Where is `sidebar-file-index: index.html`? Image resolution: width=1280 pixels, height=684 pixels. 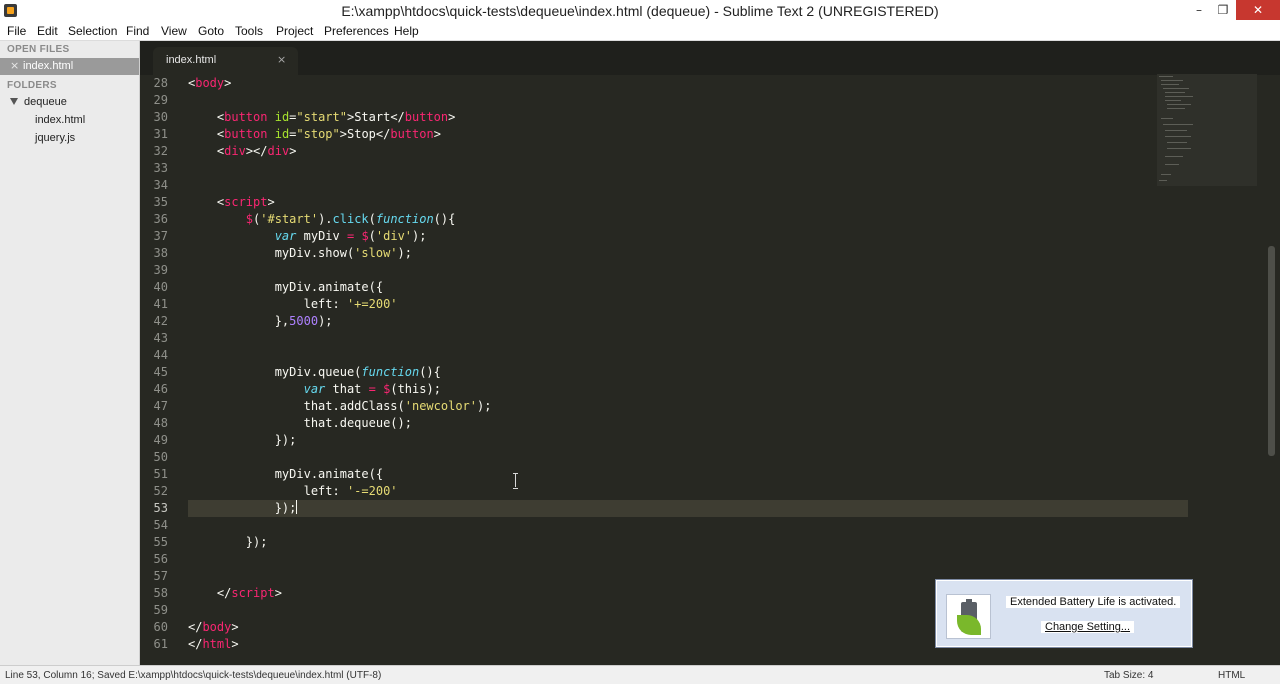
sidebar-file-index: index.html is located at coordinates (60, 120).